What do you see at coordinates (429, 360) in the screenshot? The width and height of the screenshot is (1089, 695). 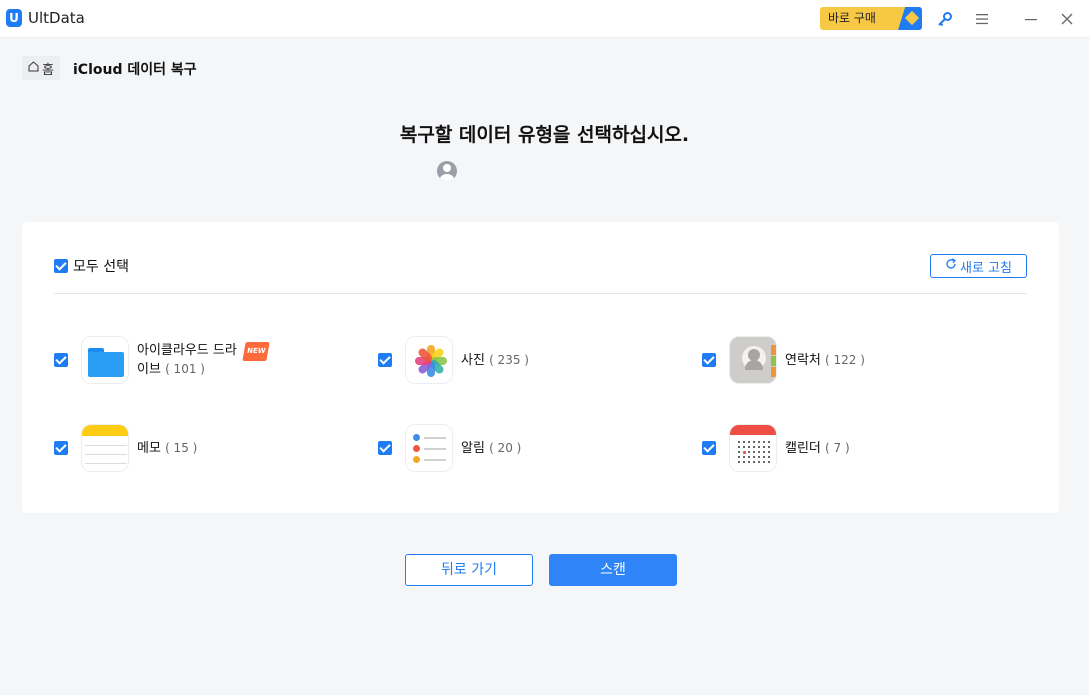 I see `photos-icon` at bounding box center [429, 360].